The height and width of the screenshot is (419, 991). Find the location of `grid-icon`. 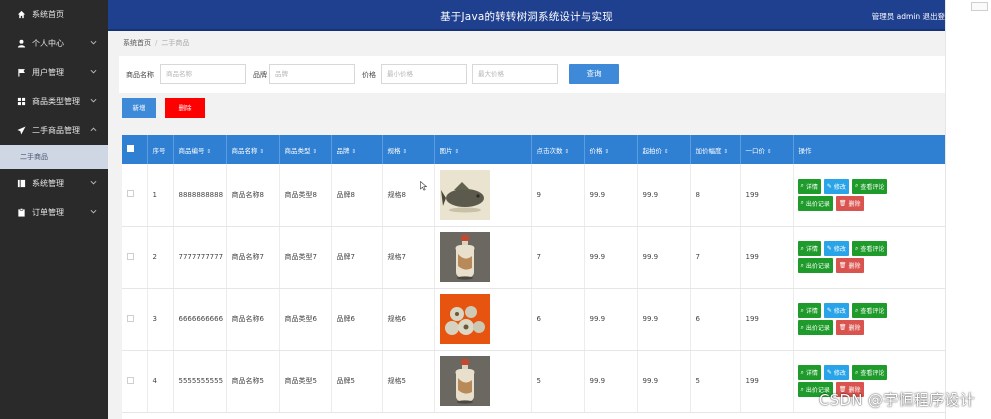

grid-icon is located at coordinates (21, 101).